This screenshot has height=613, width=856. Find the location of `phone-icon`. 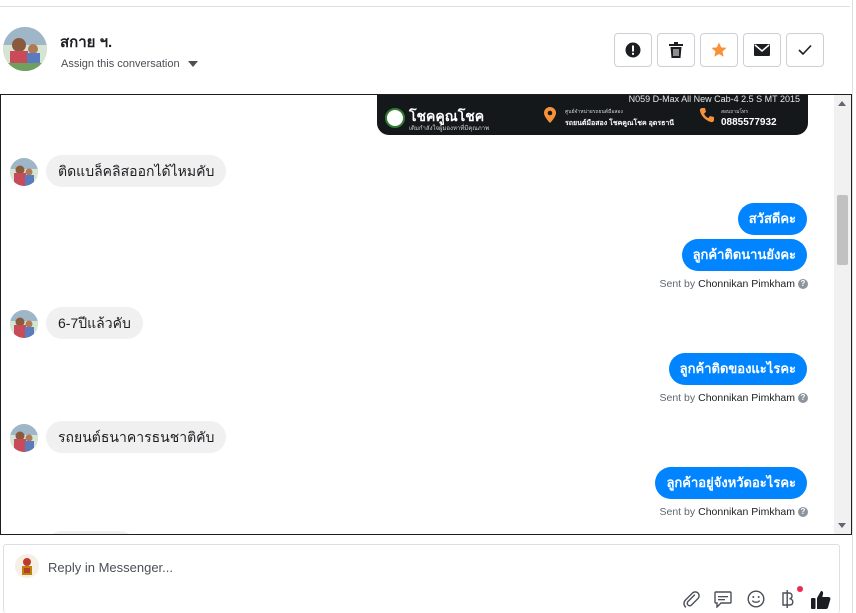

phone-icon is located at coordinates (706, 115).